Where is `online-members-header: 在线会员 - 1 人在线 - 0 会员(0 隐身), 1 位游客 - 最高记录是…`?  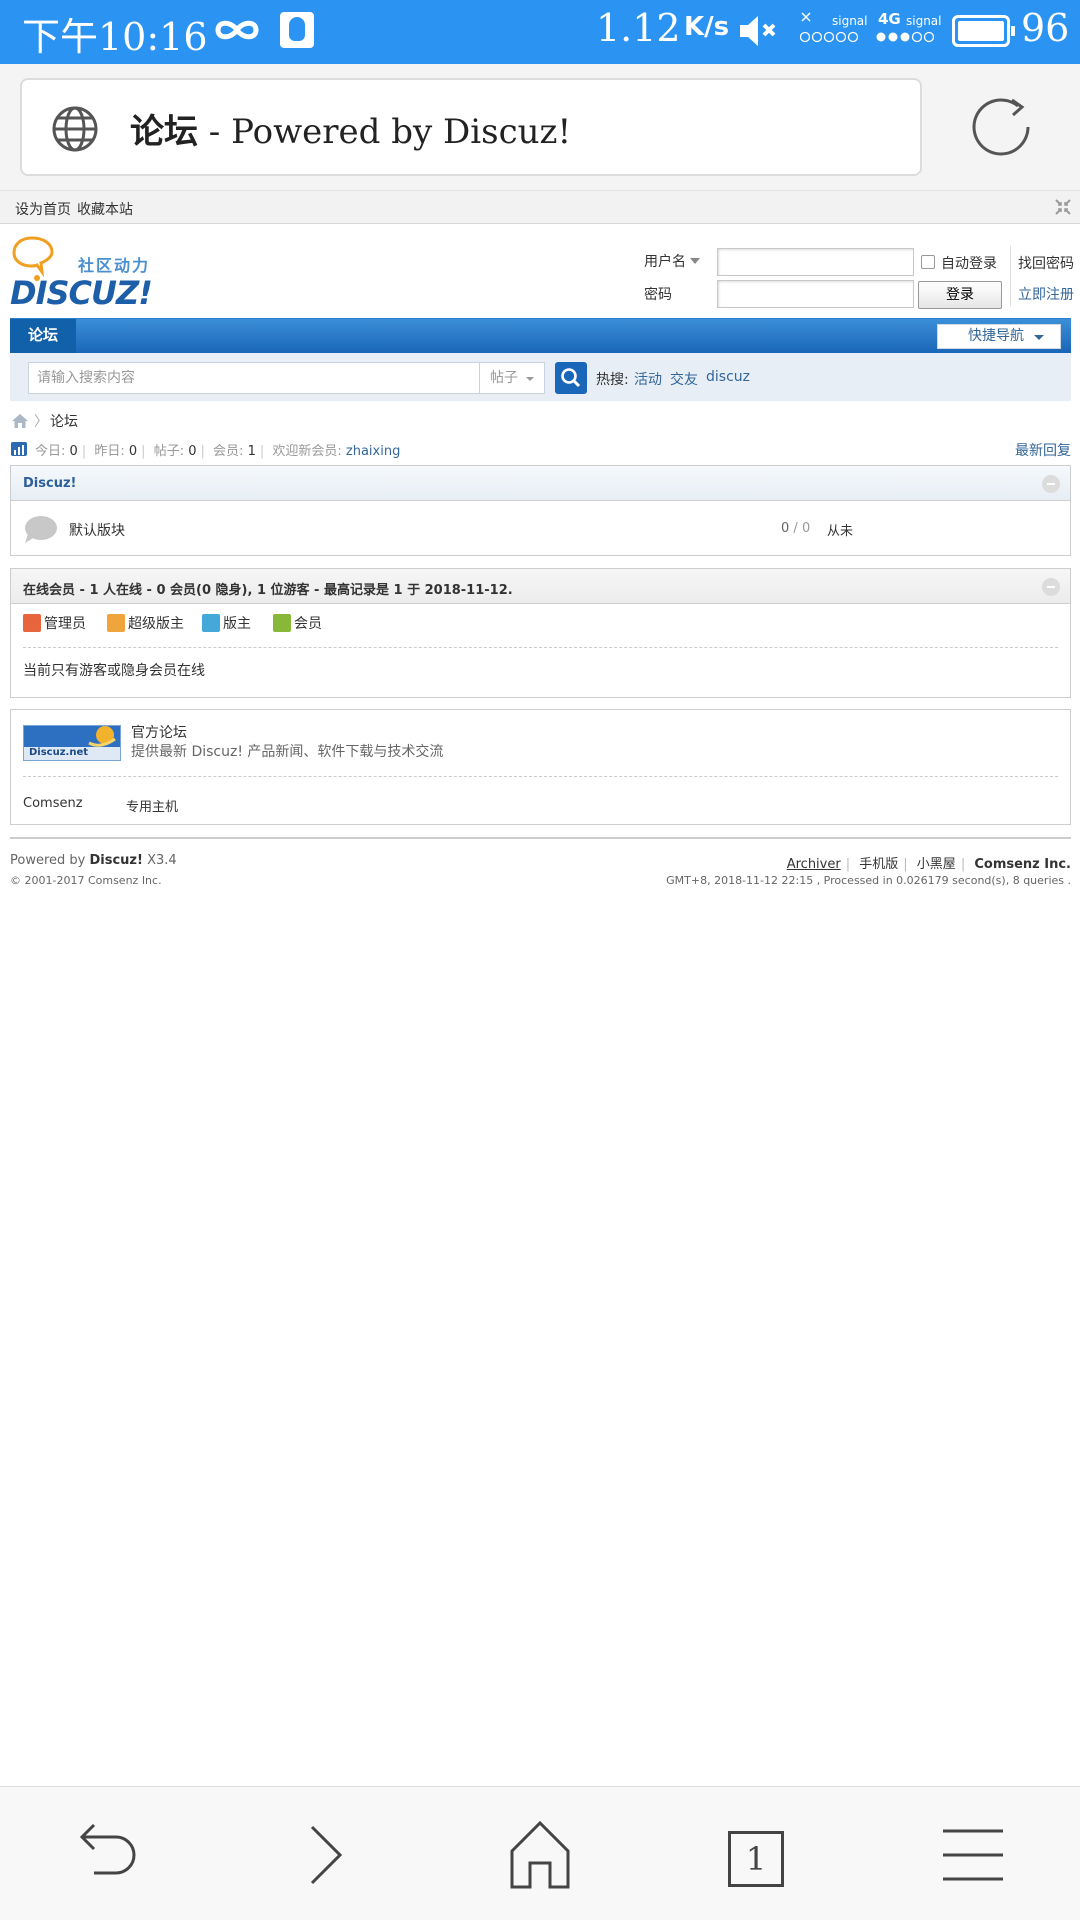
online-members-header: 在线会员 - 1 人在线 - 0 会员(0 隐身), 1 位游客 - 最高记录是… is located at coordinates (540, 586).